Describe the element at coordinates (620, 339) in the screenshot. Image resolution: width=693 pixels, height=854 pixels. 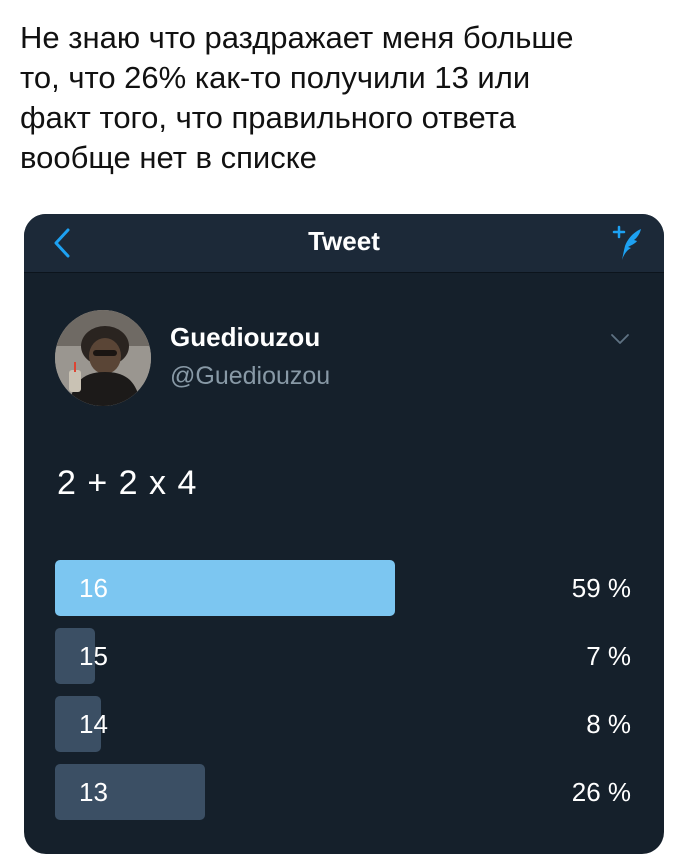
I see `chevron-down-icon` at that location.